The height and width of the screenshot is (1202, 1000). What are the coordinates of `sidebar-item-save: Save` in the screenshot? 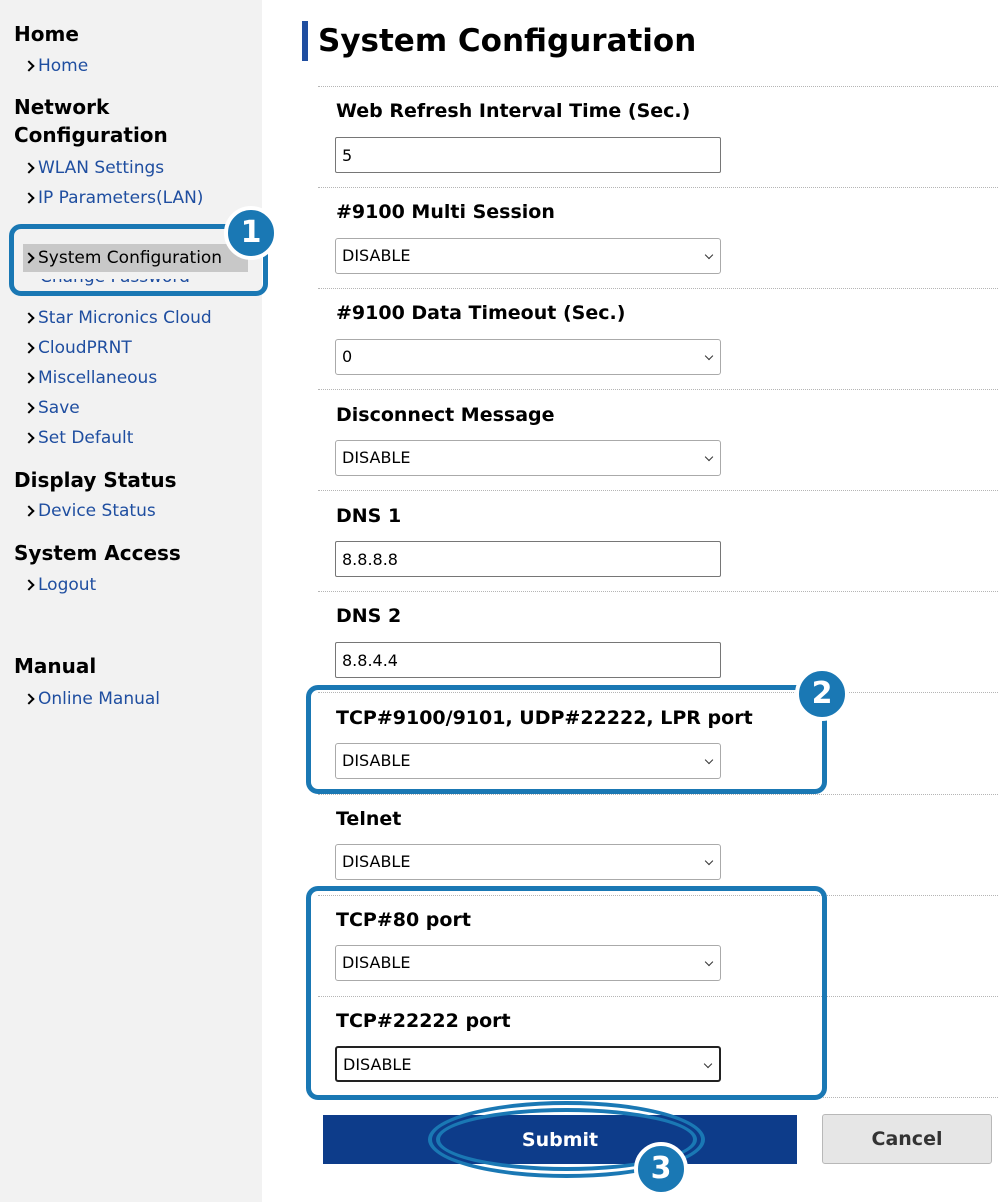 It's located at (52, 408).